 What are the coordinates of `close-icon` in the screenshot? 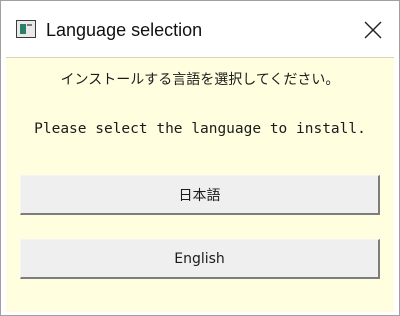 It's located at (373, 30).